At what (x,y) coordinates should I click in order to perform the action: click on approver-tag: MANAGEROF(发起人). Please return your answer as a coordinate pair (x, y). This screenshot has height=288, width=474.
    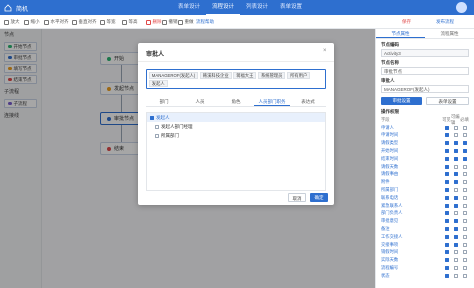
    Looking at the image, I should click on (173, 75).